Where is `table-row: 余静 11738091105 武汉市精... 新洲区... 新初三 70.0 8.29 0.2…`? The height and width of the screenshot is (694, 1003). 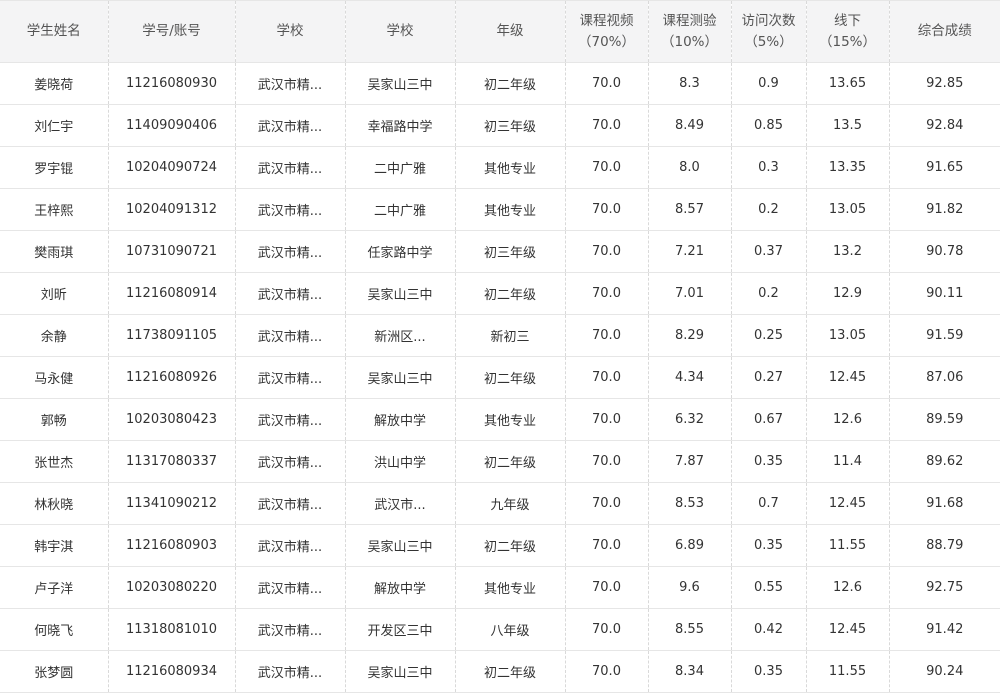 table-row: 余静 11738091105 武汉市精... 新洲区... 新初三 70.0 8.29 0.2… is located at coordinates (500, 335).